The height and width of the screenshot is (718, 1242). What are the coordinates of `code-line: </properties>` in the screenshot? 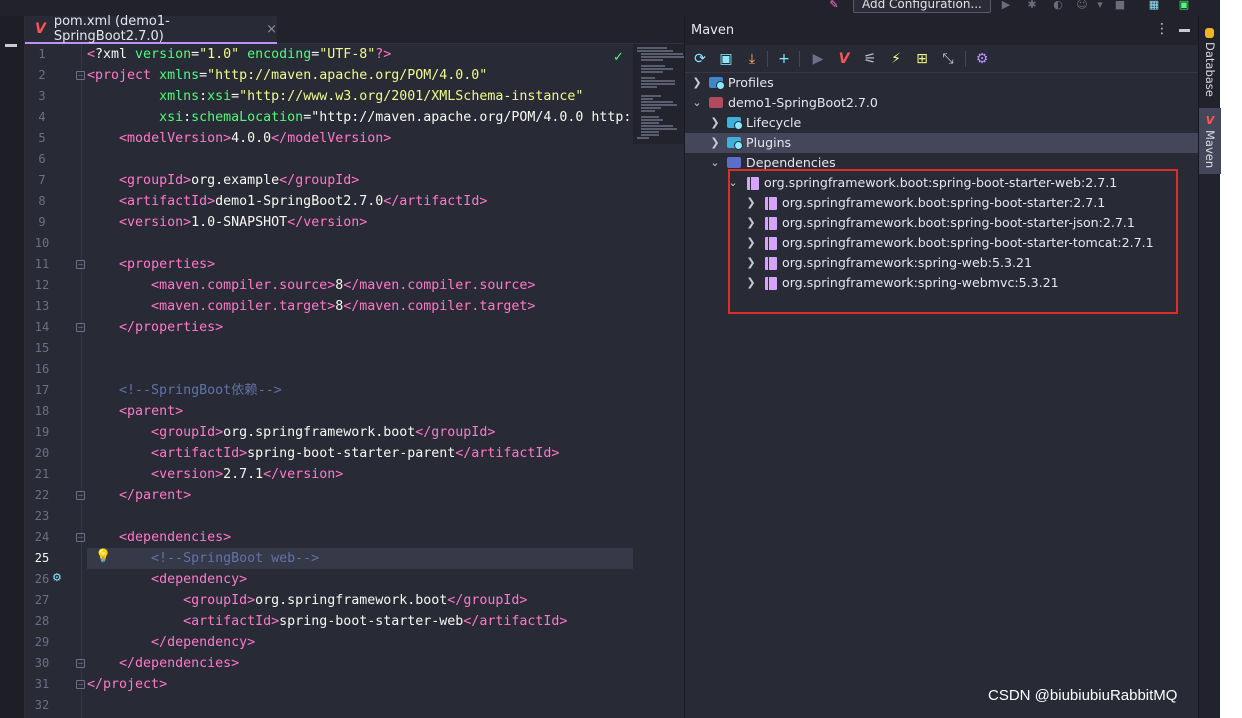 It's located at (155, 327).